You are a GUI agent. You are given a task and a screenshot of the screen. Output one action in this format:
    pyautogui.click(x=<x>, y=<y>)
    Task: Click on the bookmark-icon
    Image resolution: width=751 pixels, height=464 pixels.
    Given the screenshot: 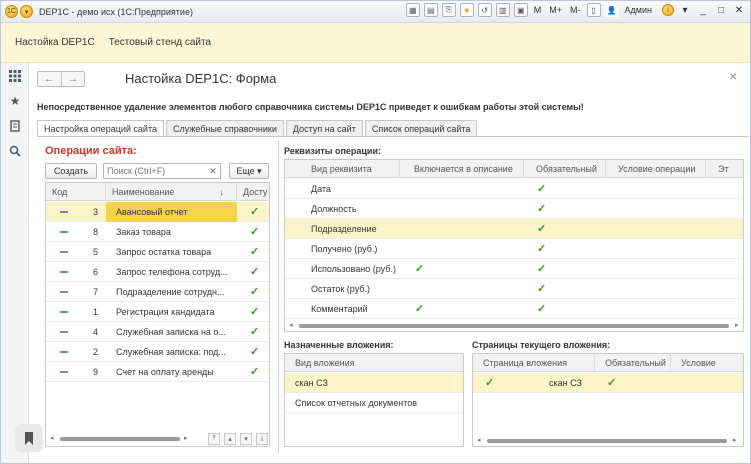 What is the action you would take?
    pyautogui.click(x=29, y=438)
    